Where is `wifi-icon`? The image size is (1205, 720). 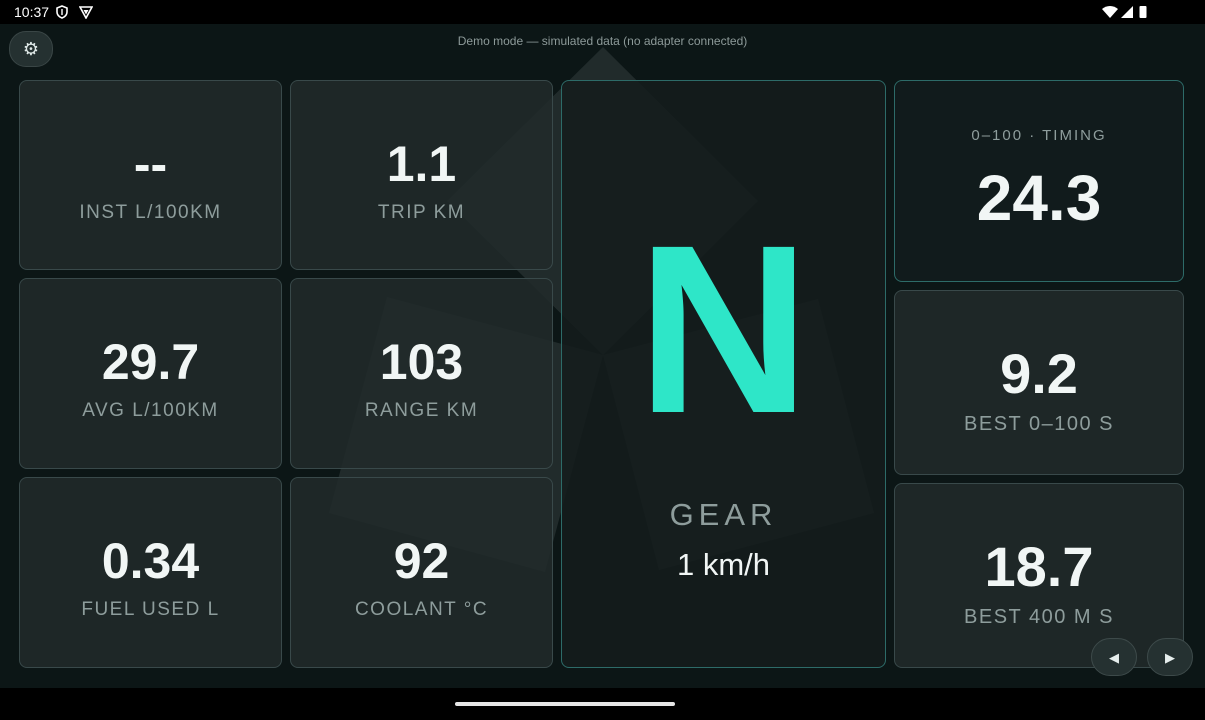
wifi-icon is located at coordinates (1110, 12).